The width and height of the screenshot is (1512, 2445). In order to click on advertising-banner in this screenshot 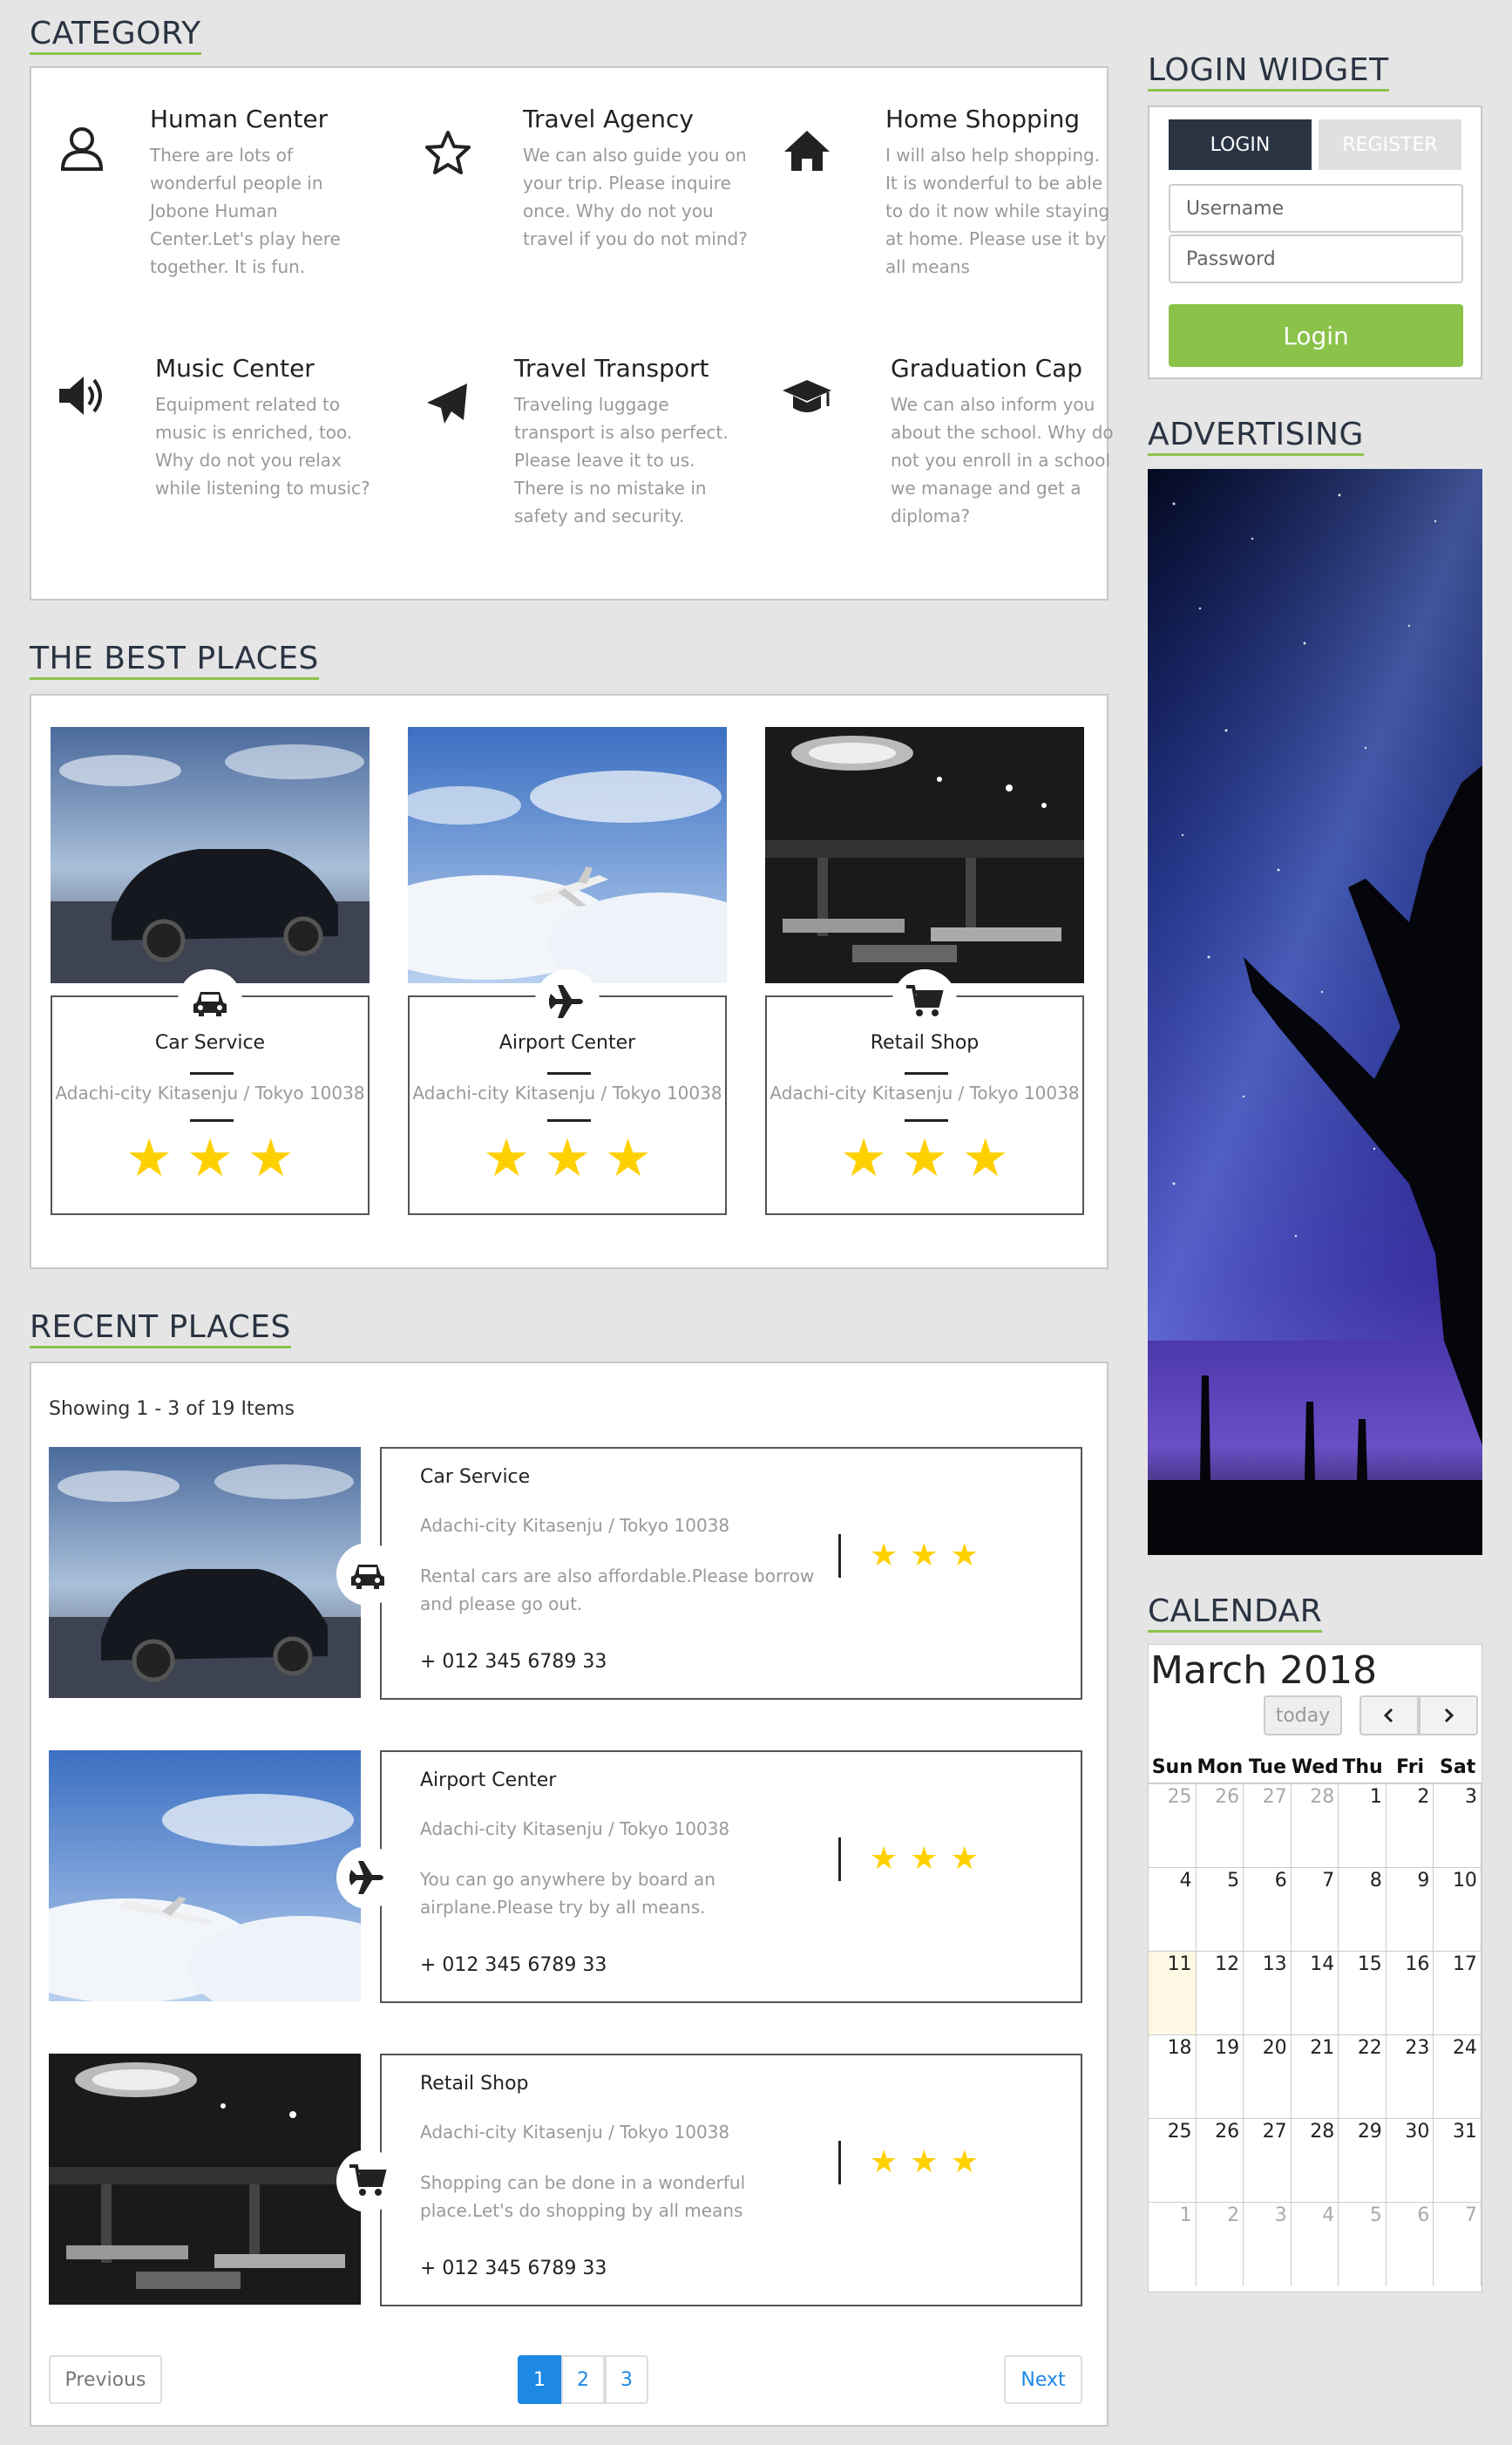, I will do `click(1315, 1012)`.